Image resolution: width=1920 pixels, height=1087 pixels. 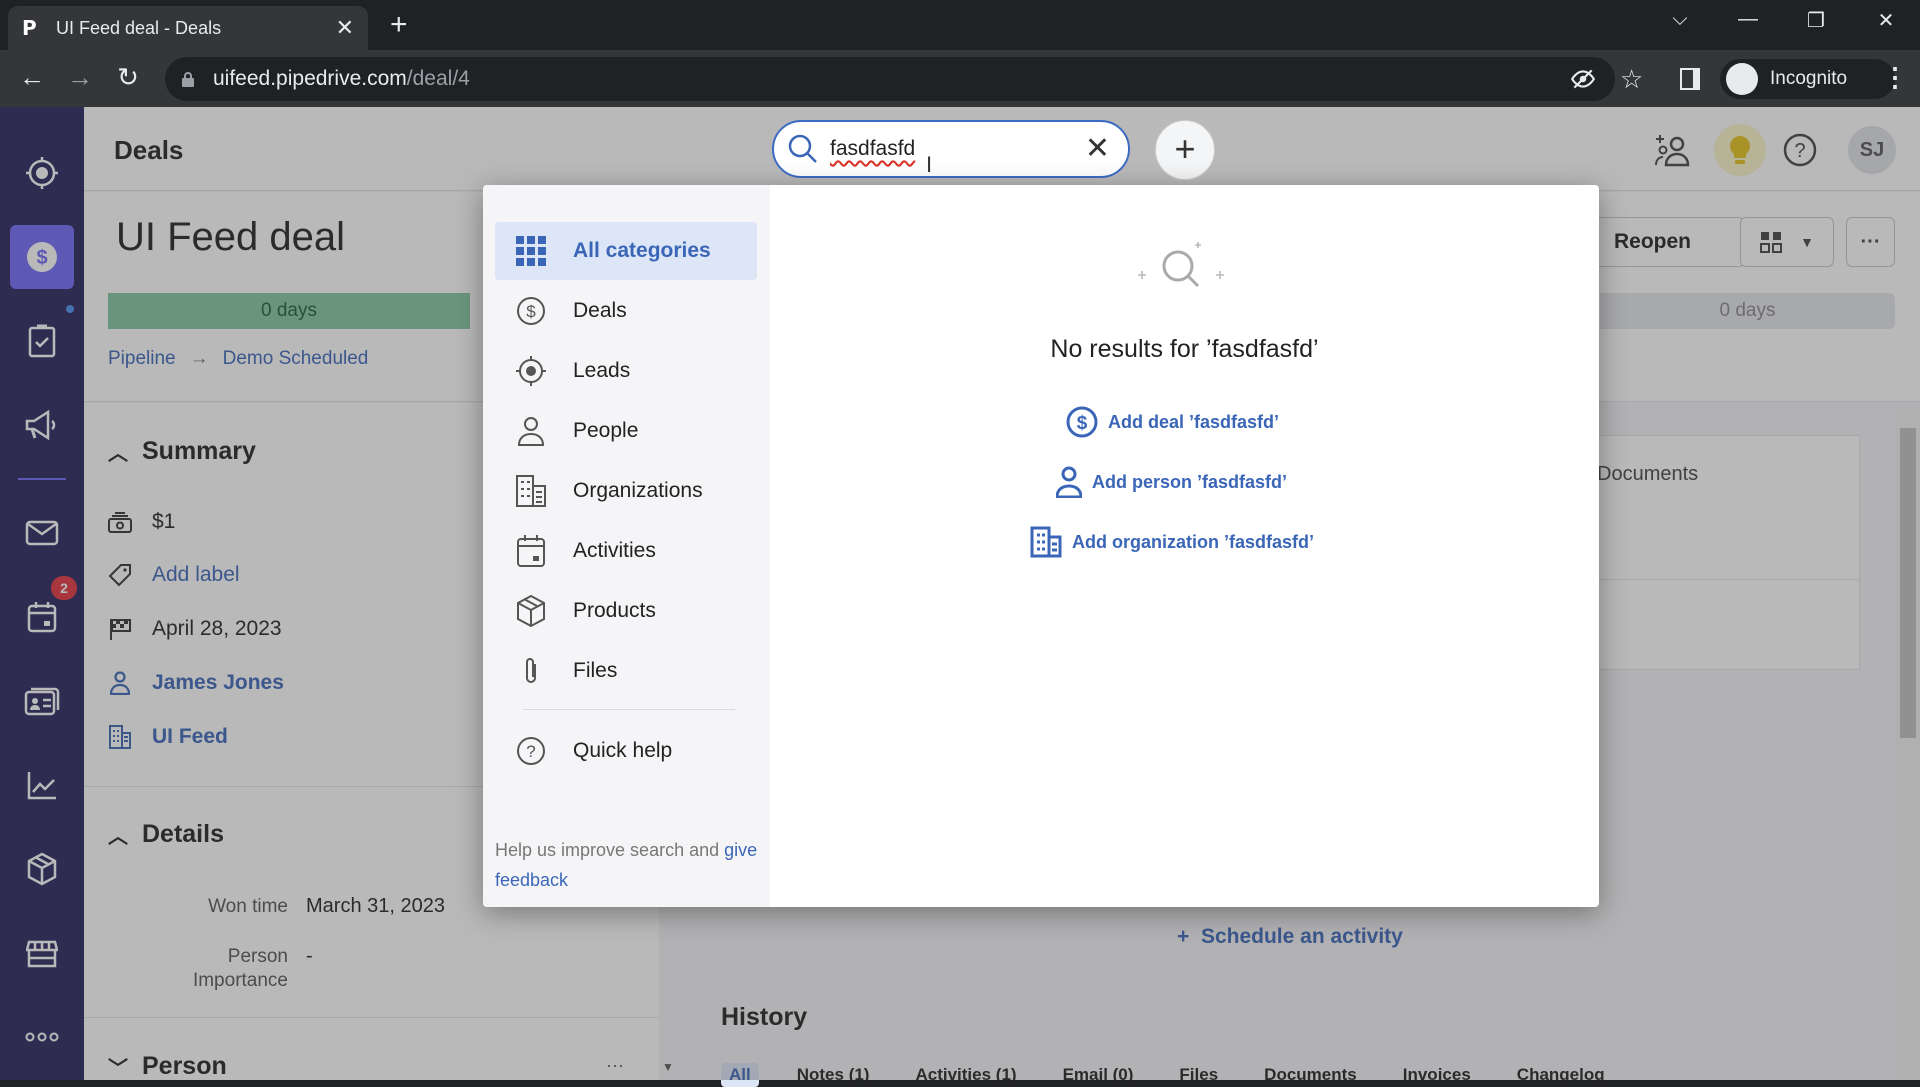 I want to click on category-label: Organizations, so click(x=638, y=490).